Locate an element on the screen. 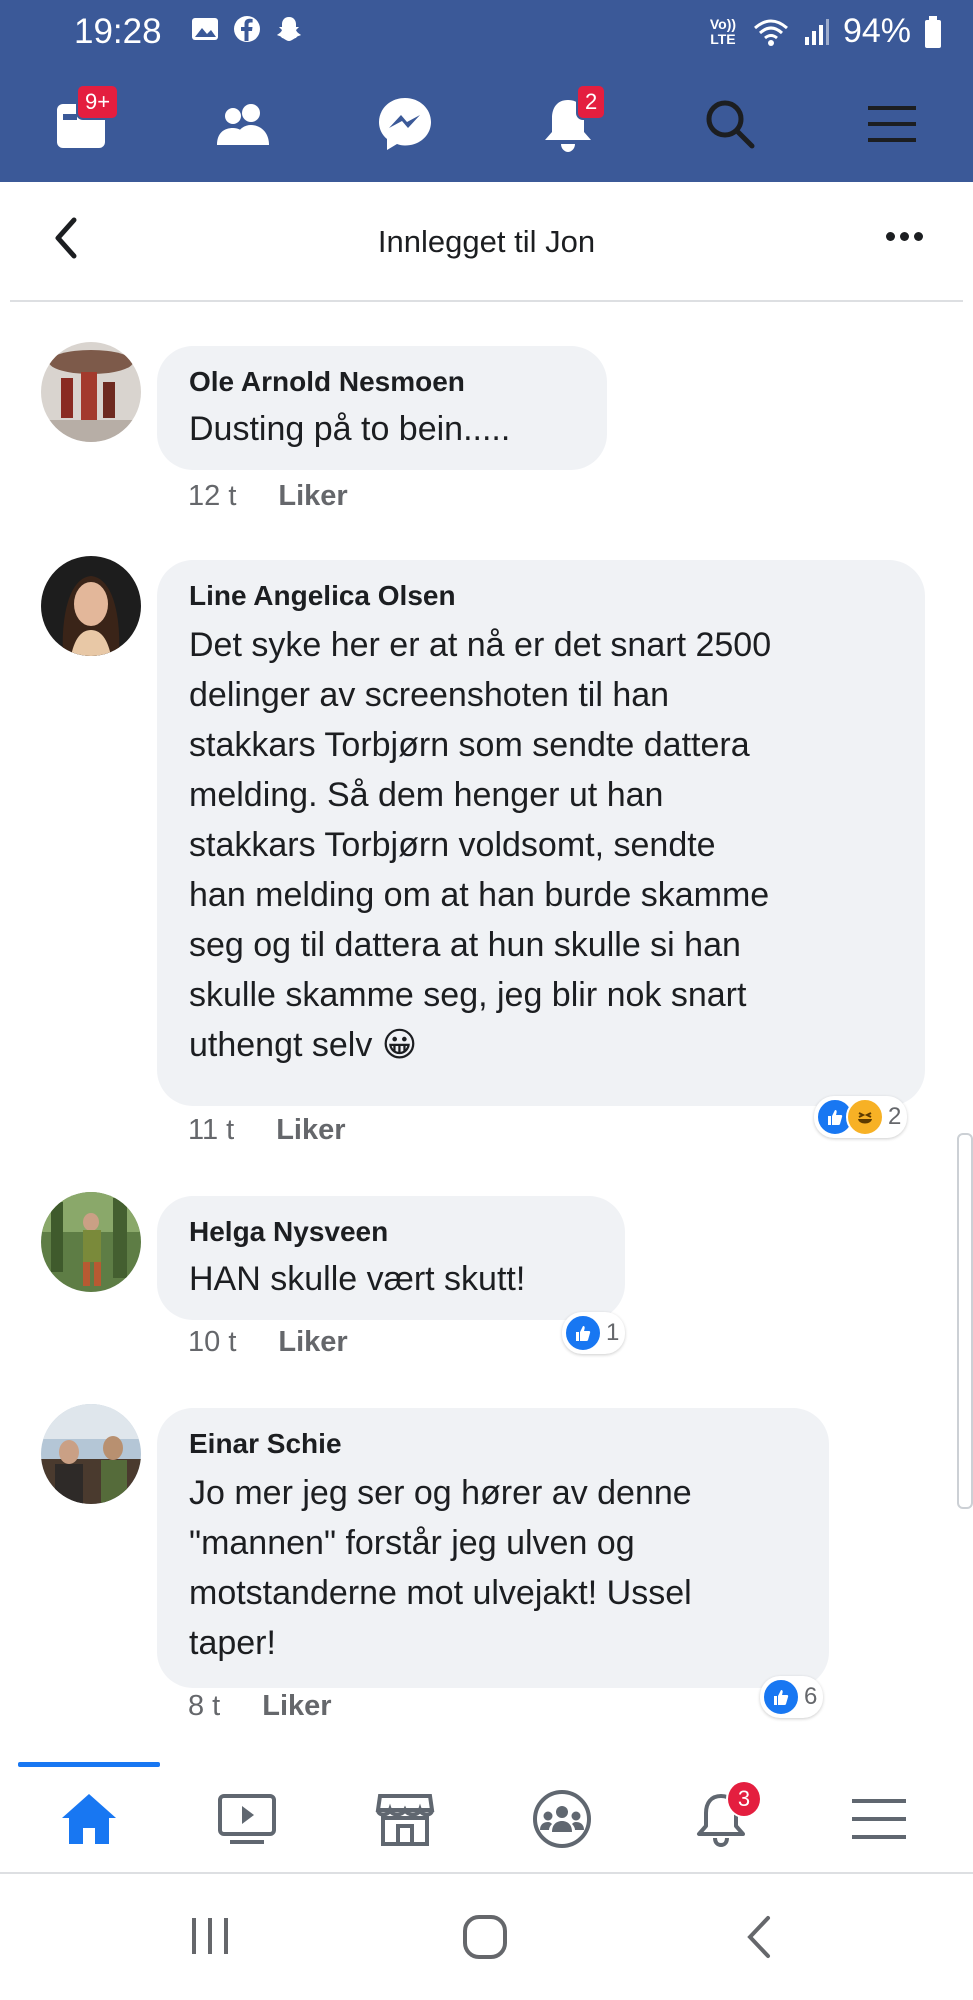 Image resolution: width=973 pixels, height=2000 pixels. nav-menu-button is located at coordinates (892, 124).